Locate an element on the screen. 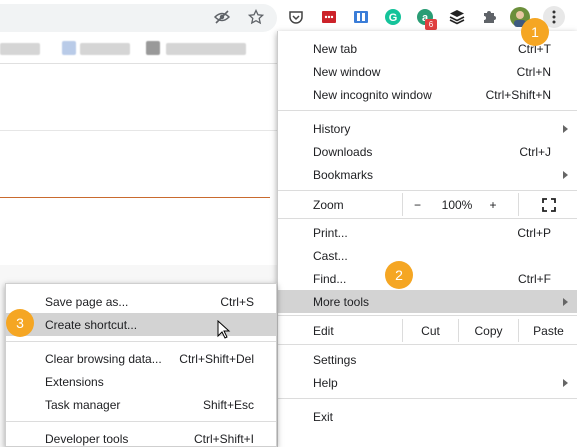 The width and height of the screenshot is (577, 447). menu-item-label: New window is located at coordinates (347, 71).